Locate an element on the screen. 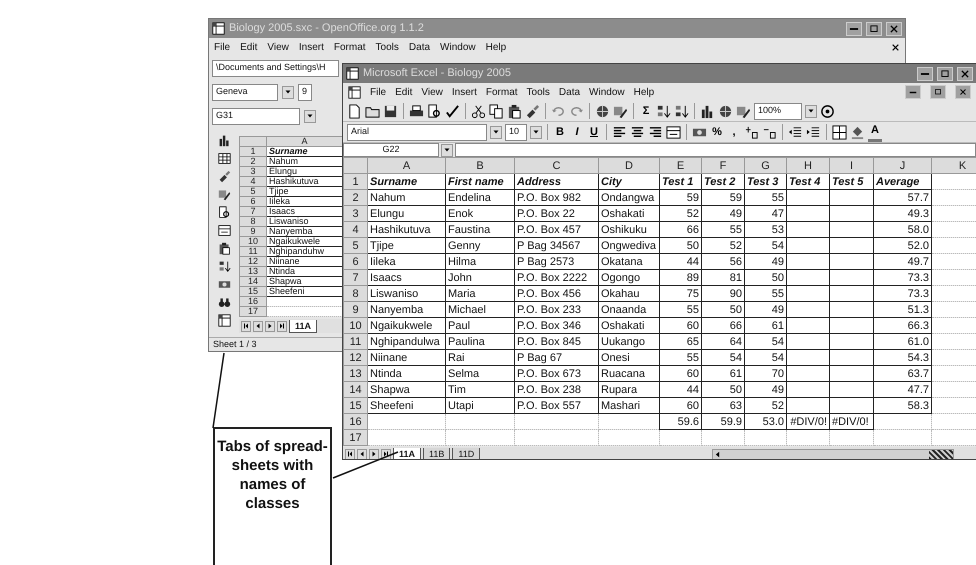  font-size-field: 9 is located at coordinates (305, 92).